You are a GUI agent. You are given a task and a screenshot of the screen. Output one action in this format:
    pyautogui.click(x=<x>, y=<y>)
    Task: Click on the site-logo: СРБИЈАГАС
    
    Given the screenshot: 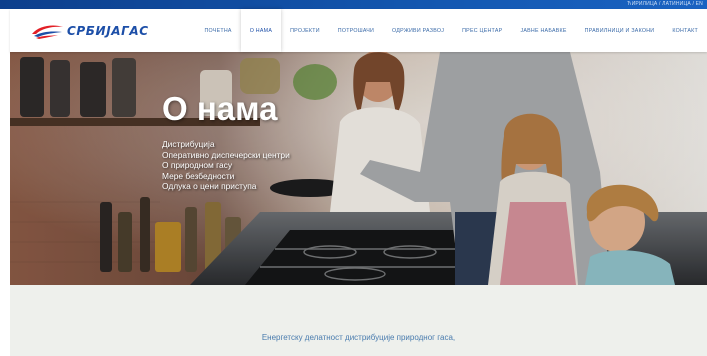 What is the action you would take?
    pyautogui.click(x=89, y=31)
    